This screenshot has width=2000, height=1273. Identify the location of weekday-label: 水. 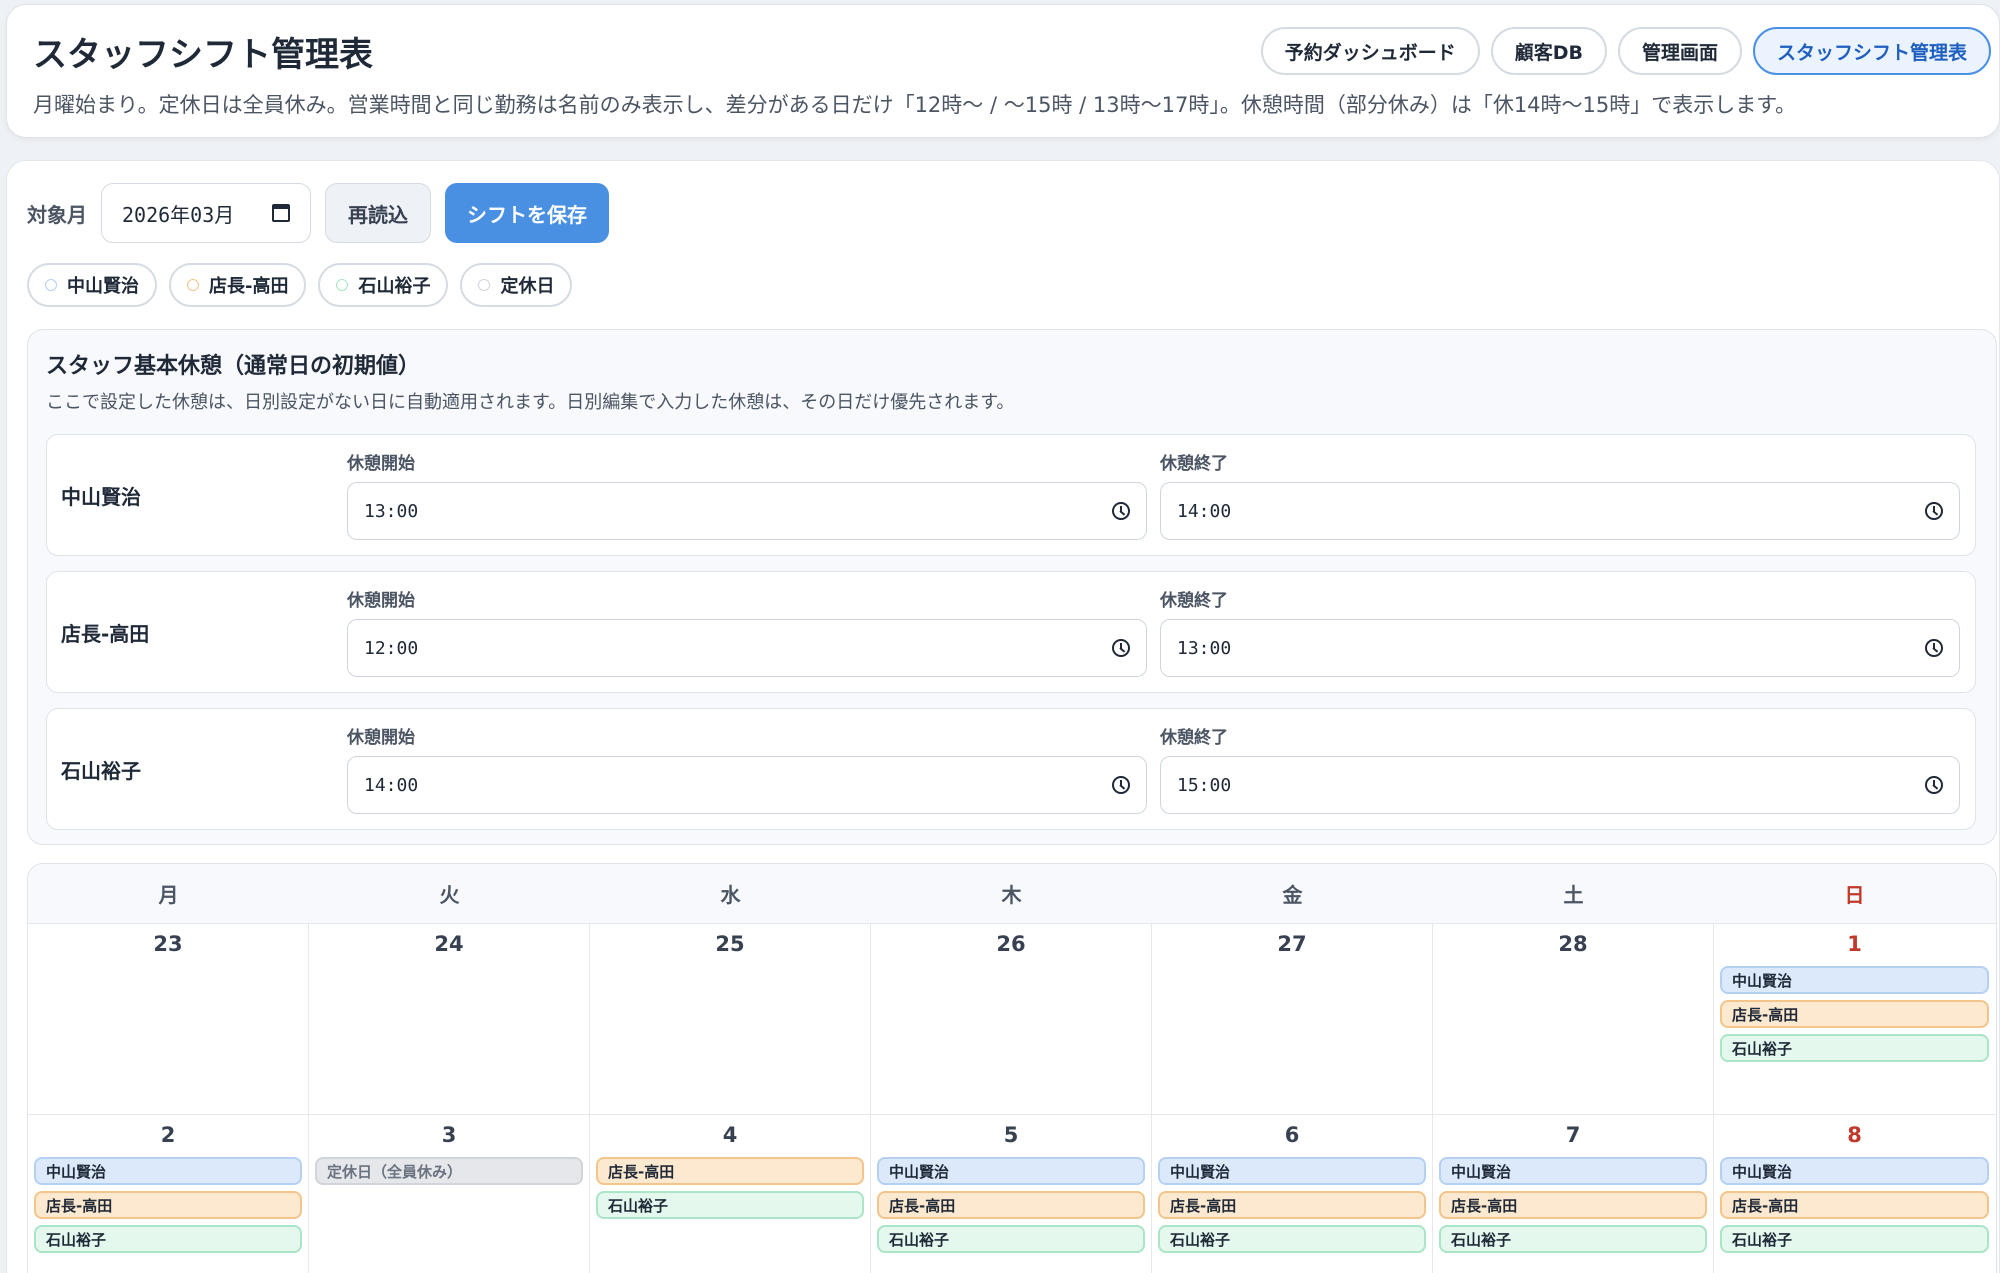
(730, 895).